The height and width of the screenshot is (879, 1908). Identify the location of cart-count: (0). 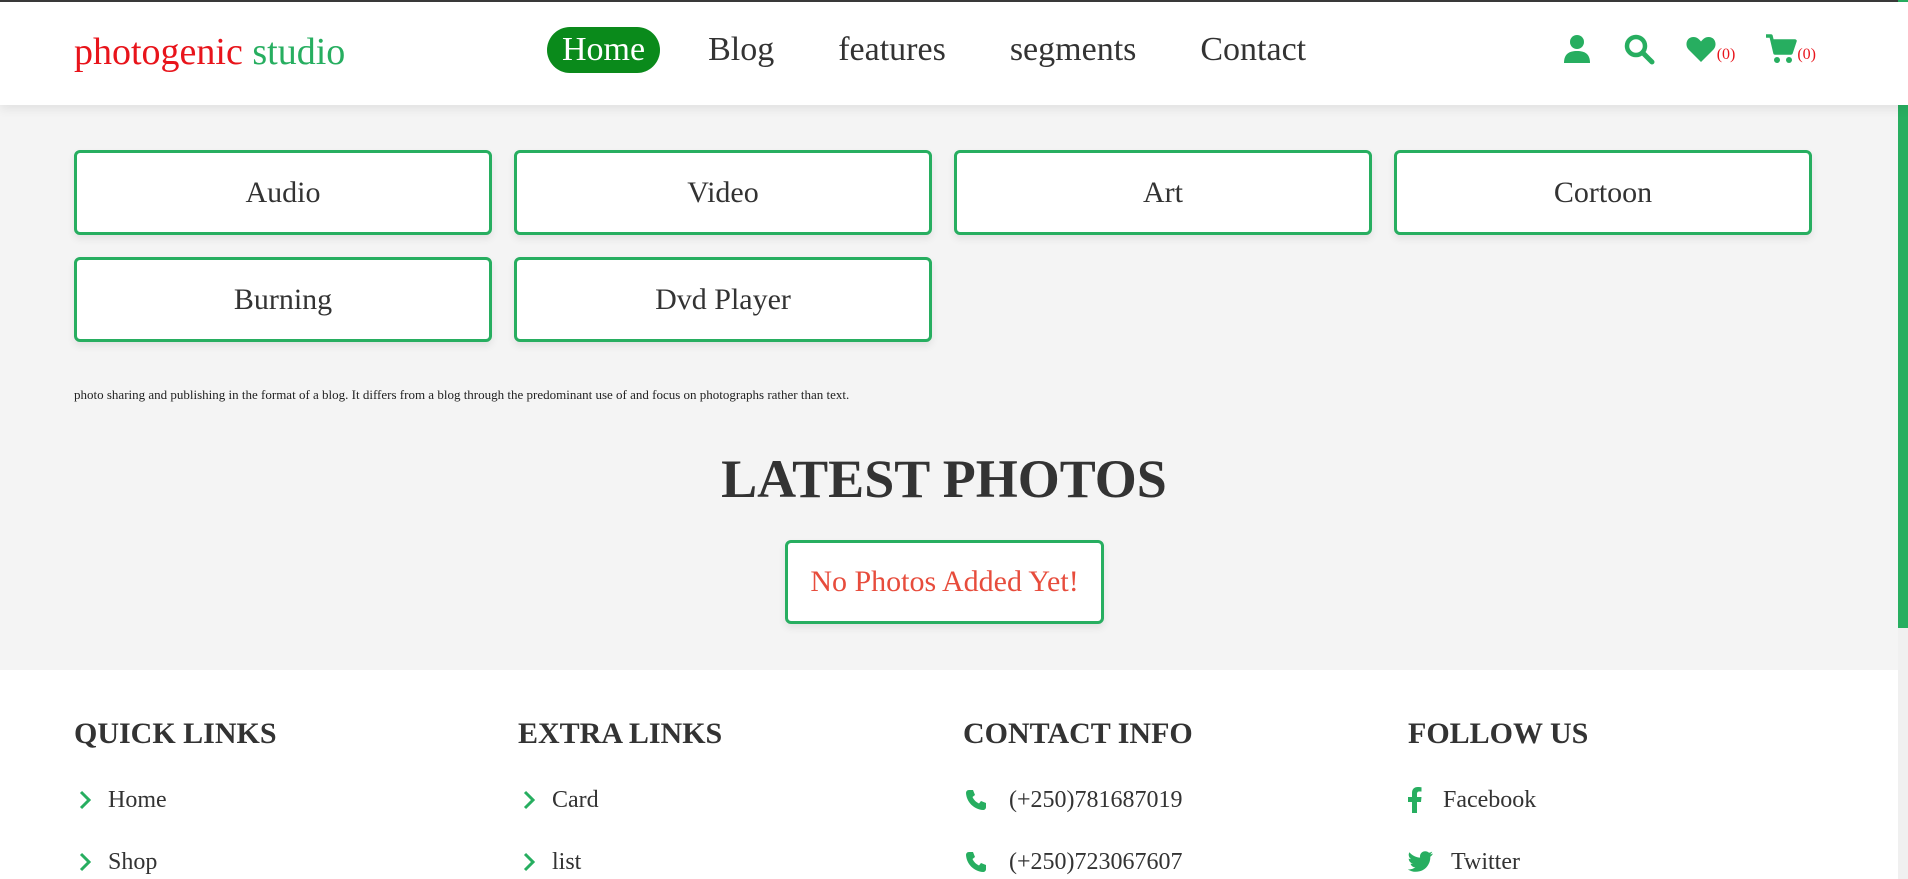
(1806, 54).